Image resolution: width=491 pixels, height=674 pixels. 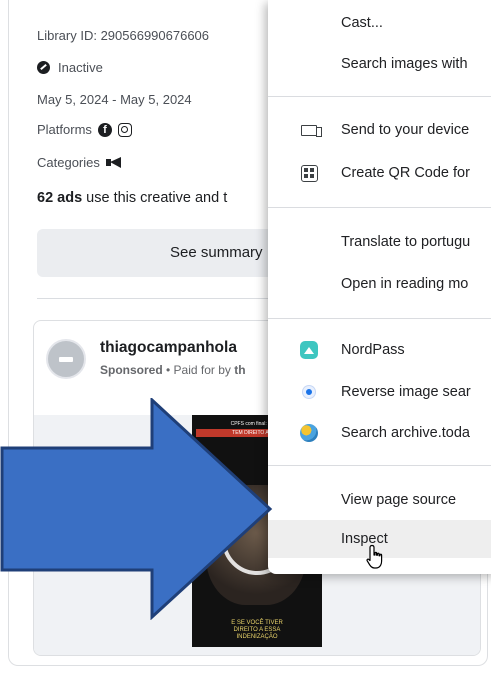 I want to click on sponsored-line: Sponsored • Paid for by th, so click(x=173, y=370).